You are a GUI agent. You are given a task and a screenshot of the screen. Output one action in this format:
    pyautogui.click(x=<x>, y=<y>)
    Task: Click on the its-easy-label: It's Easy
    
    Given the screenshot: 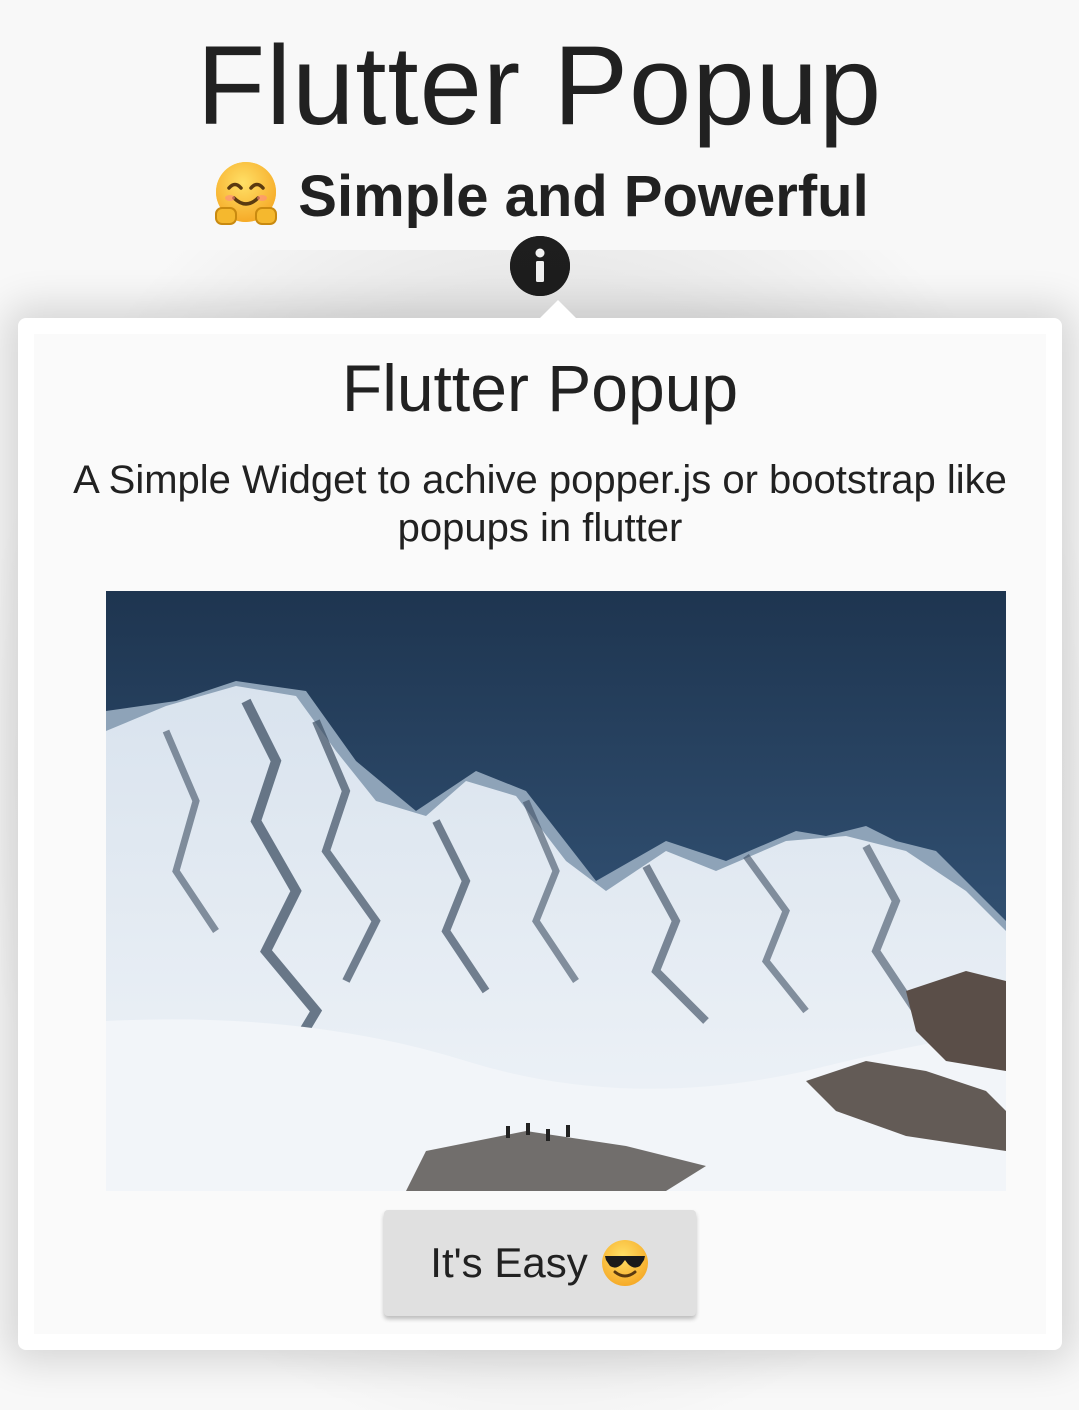 What is the action you would take?
    pyautogui.click(x=509, y=1262)
    